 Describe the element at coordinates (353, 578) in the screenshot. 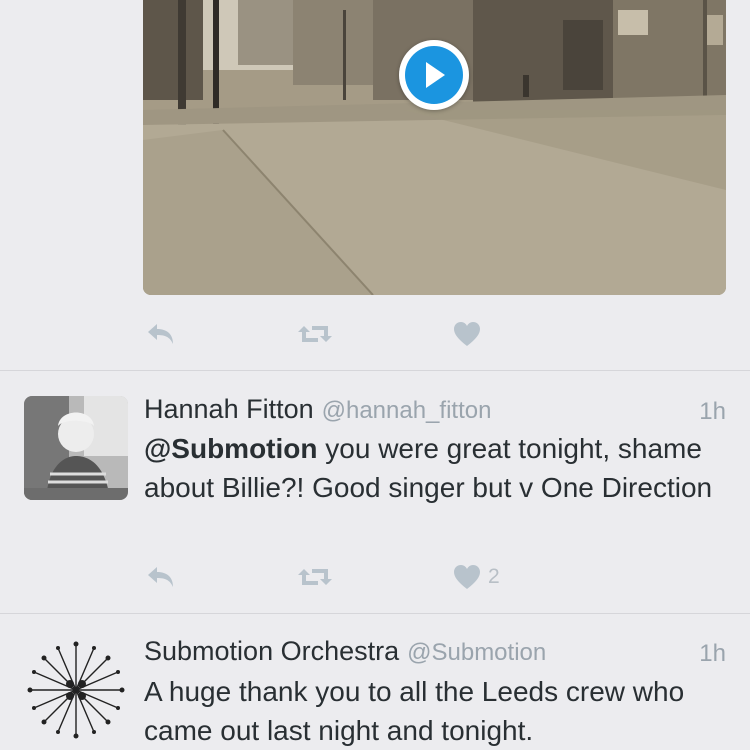

I see `tweet-actions-2: 2` at that location.